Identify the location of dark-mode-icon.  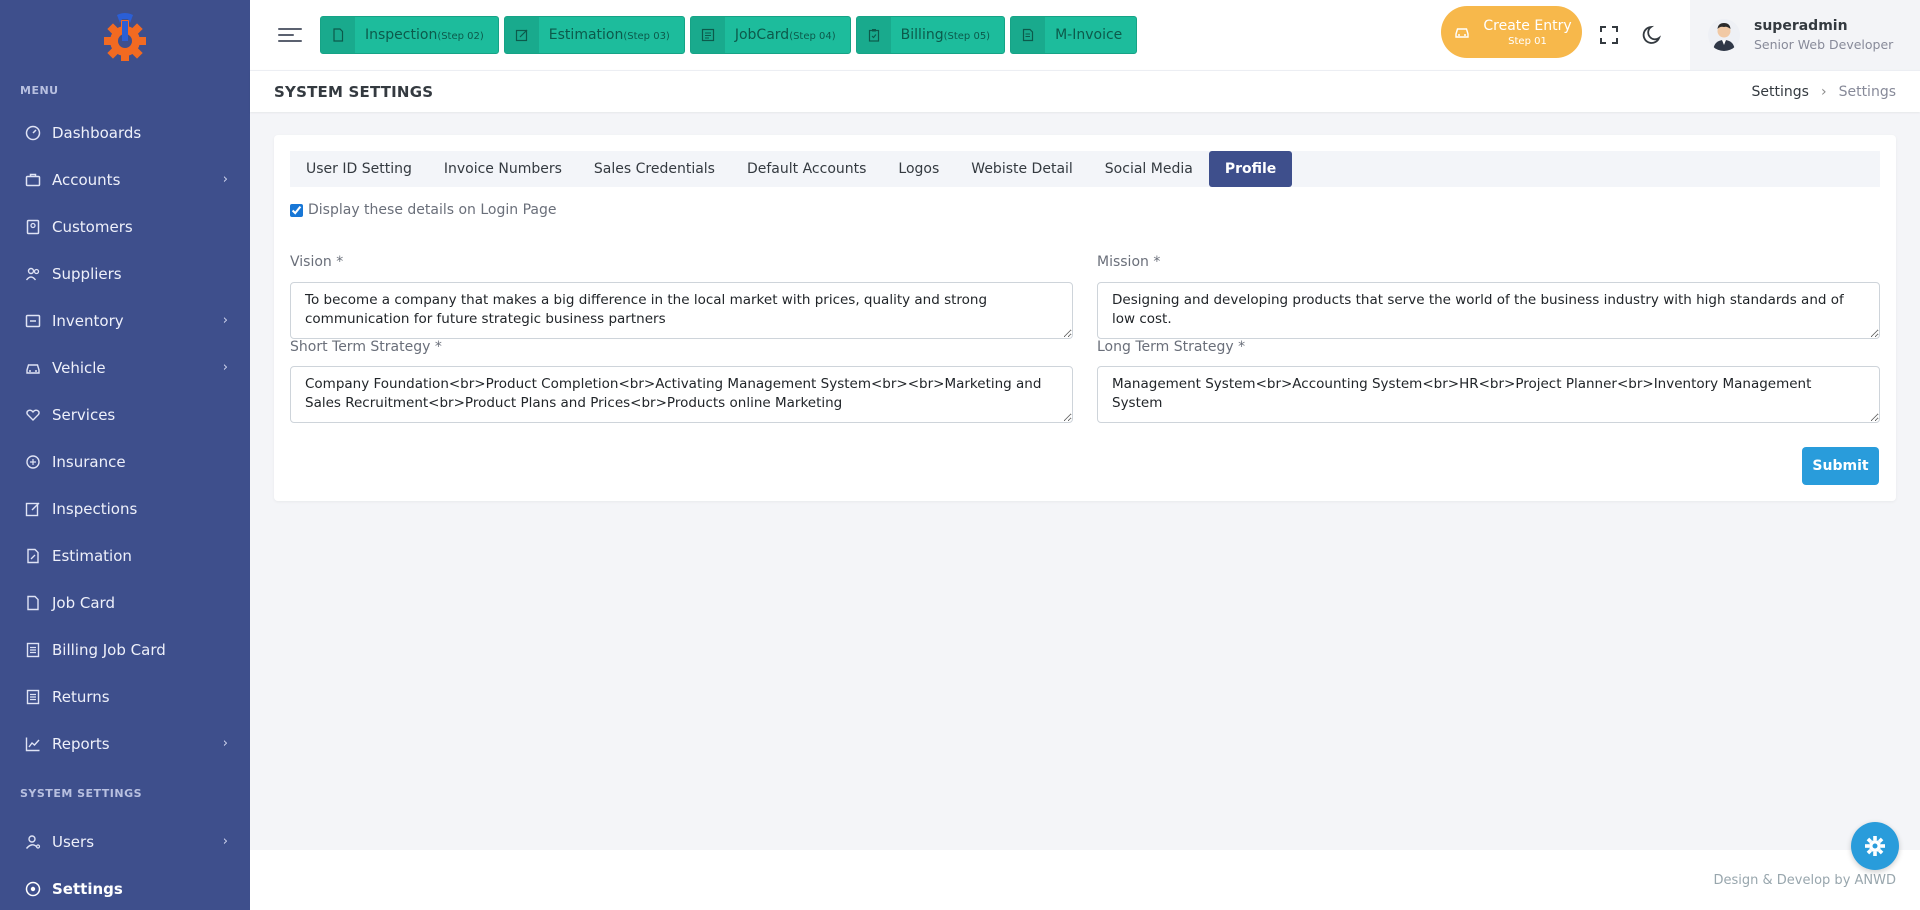
(1653, 35).